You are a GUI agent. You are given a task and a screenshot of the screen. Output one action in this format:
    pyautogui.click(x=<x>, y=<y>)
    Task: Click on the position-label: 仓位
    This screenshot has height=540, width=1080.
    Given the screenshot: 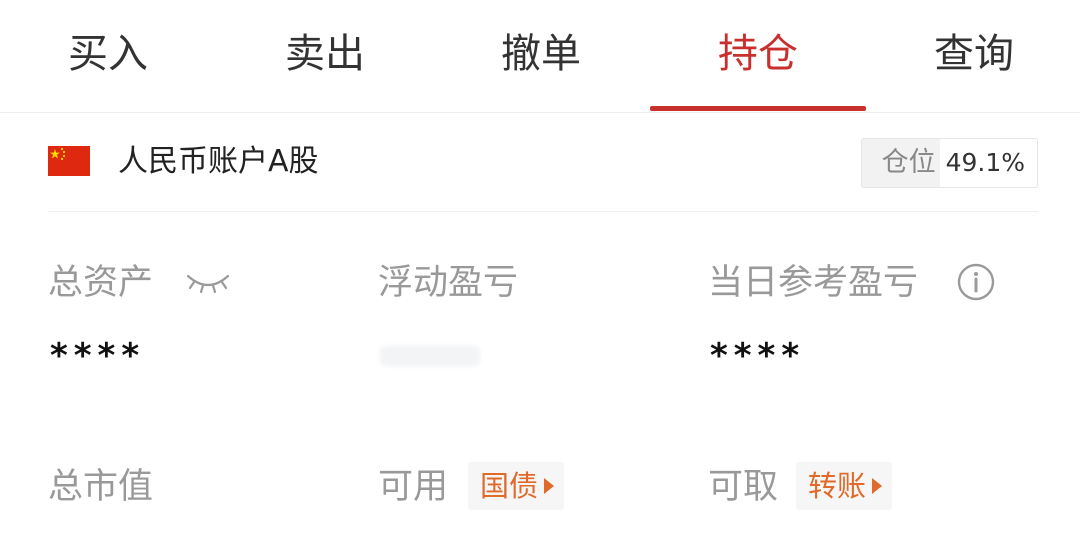 What is the action you would take?
    pyautogui.click(x=908, y=162)
    